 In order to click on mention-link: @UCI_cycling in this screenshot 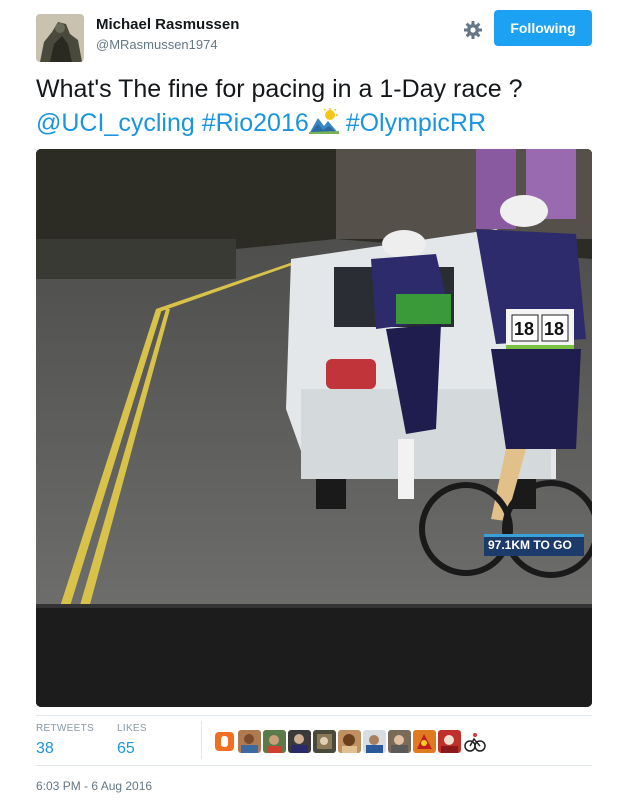, I will do `click(115, 123)`.